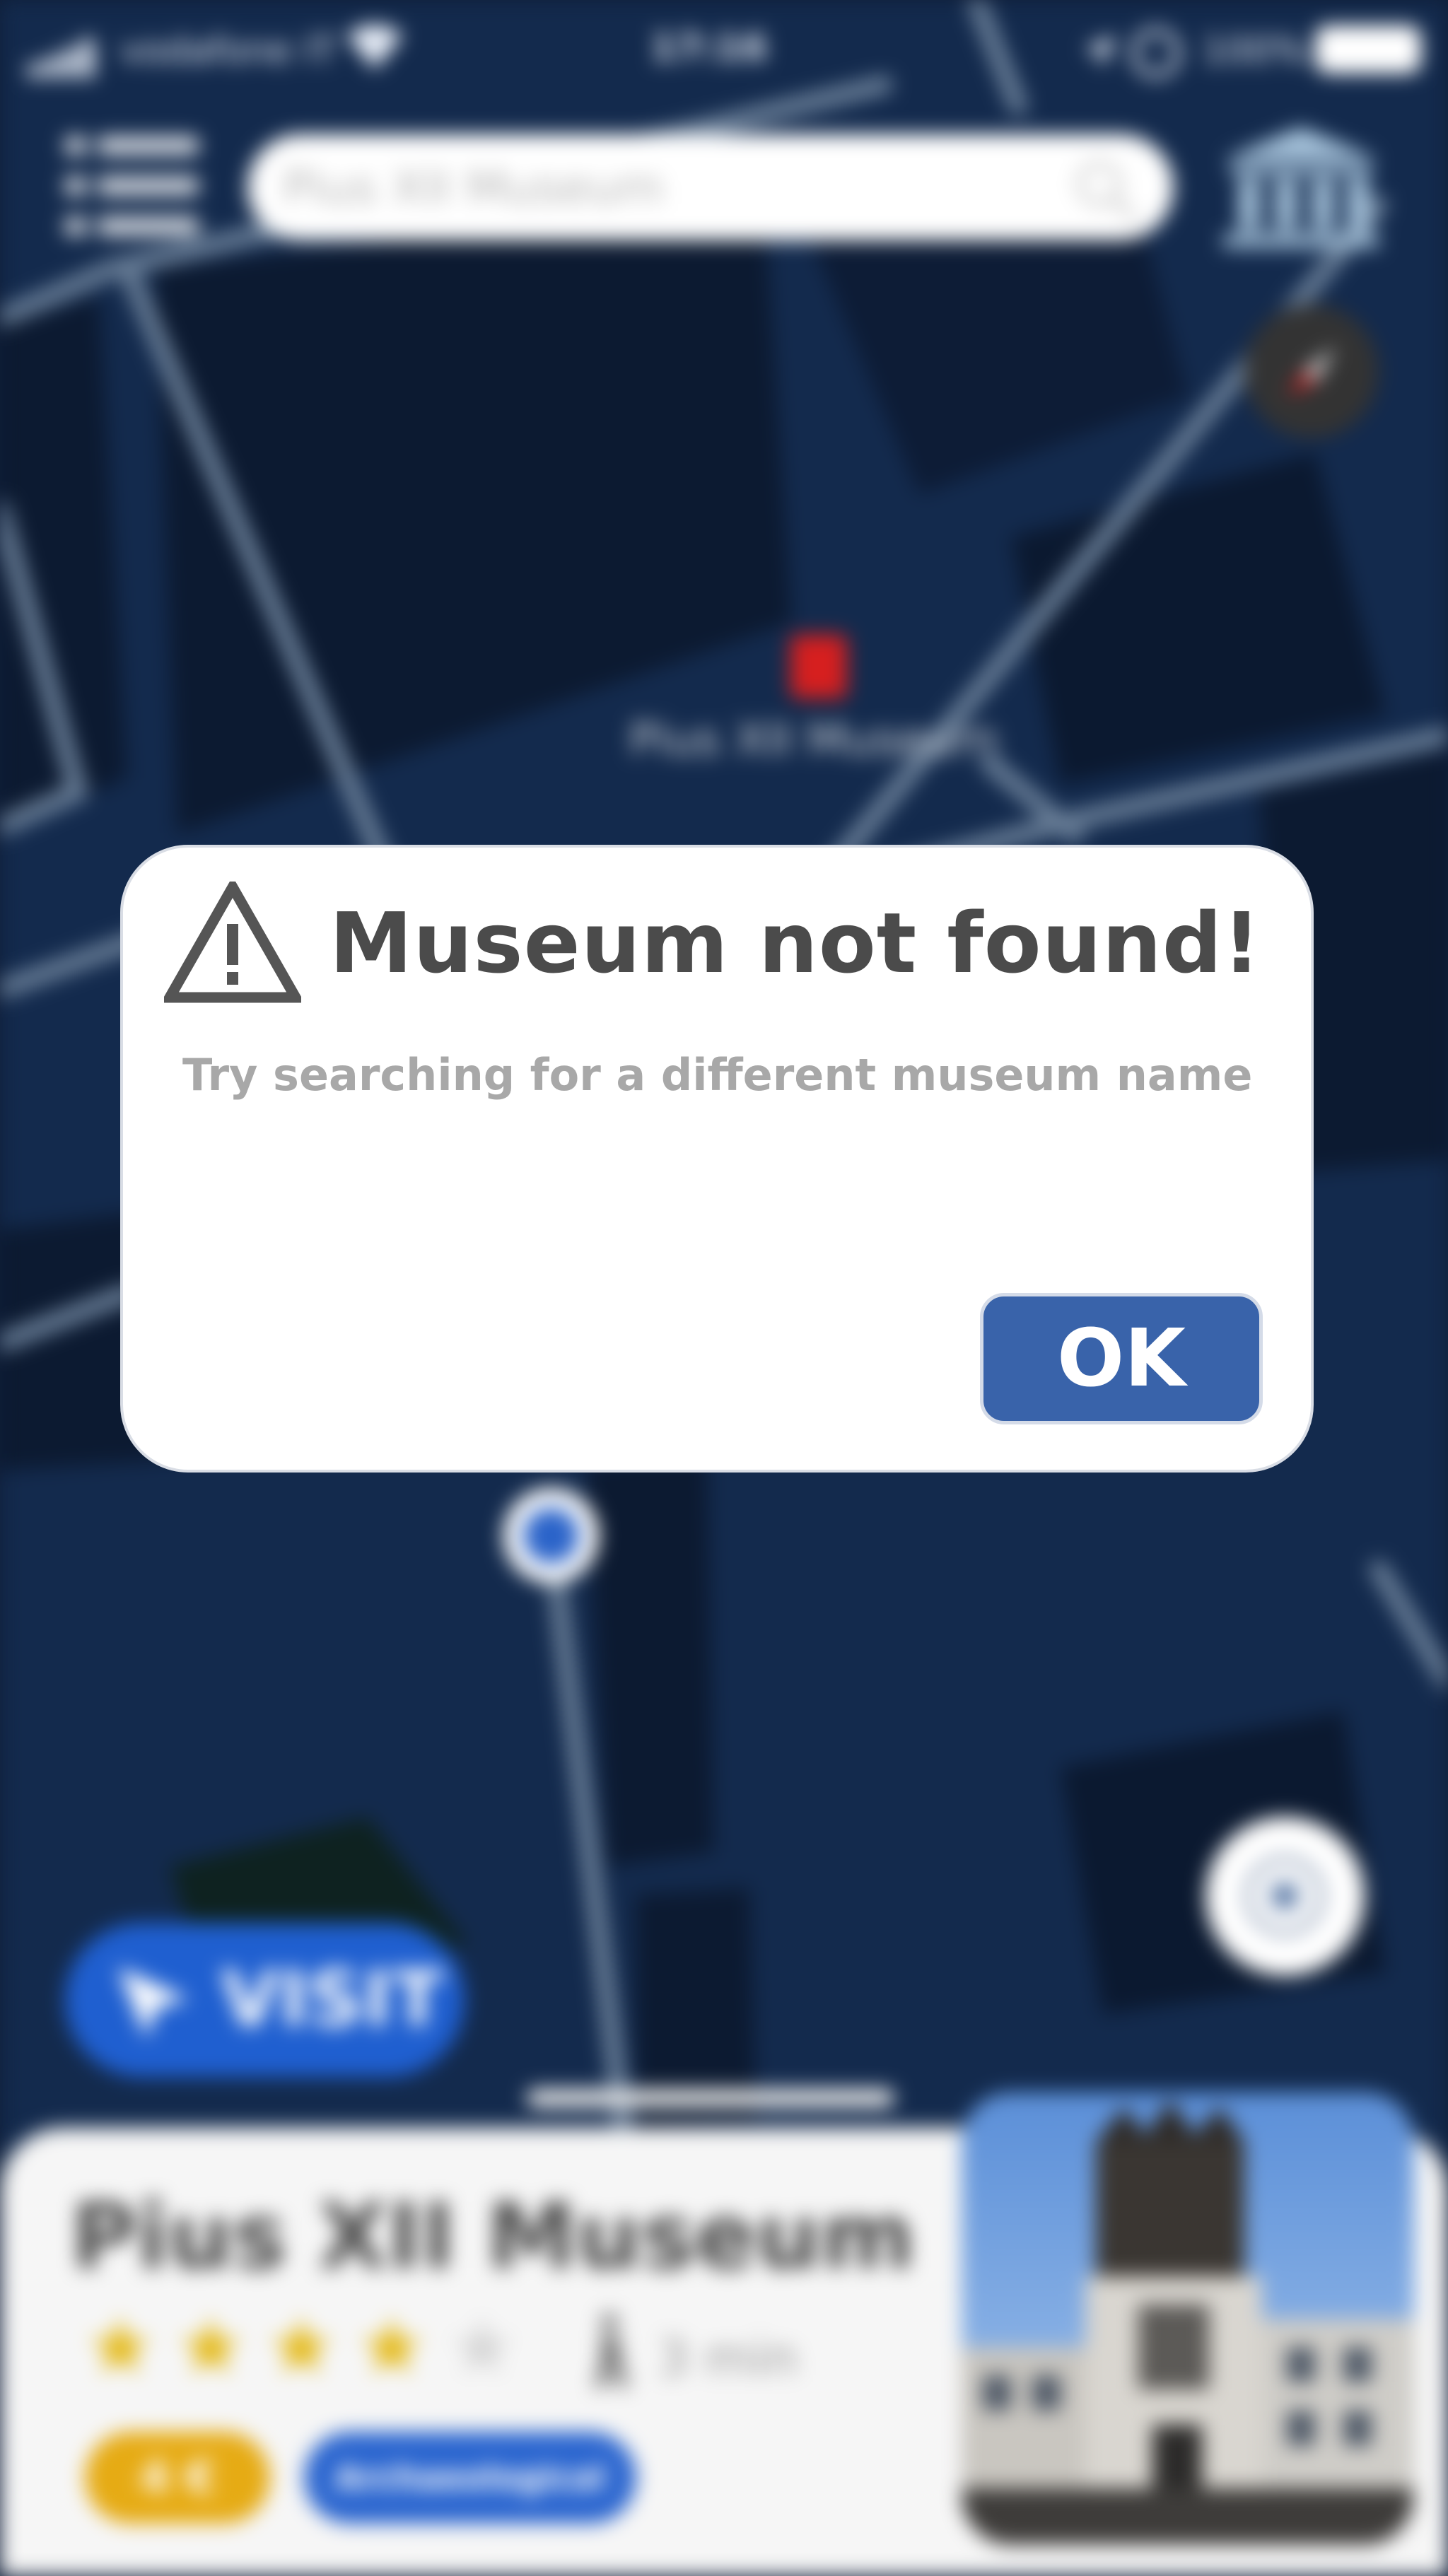  What do you see at coordinates (611, 2350) in the screenshot?
I see `walking-person-icon` at bounding box center [611, 2350].